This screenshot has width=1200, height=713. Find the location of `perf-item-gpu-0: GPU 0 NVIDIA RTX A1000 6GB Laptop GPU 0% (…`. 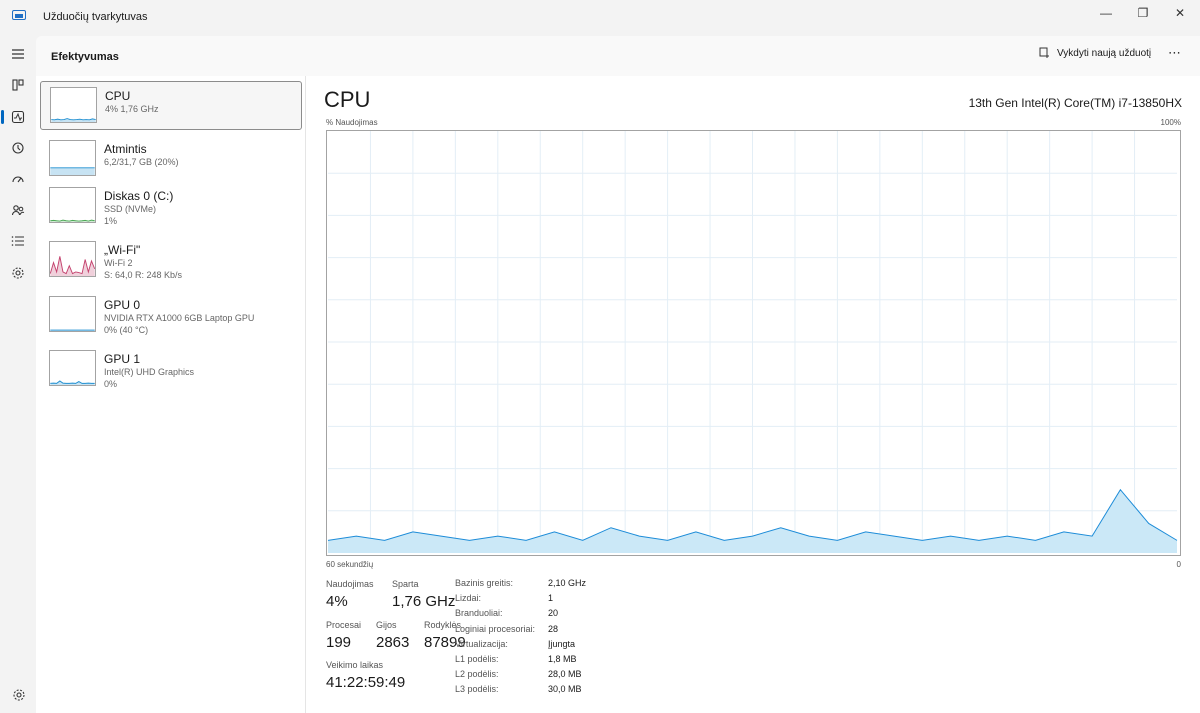

perf-item-gpu-0: GPU 0 NVIDIA RTX A1000 6GB Laptop GPU 0% (… is located at coordinates (171, 315).